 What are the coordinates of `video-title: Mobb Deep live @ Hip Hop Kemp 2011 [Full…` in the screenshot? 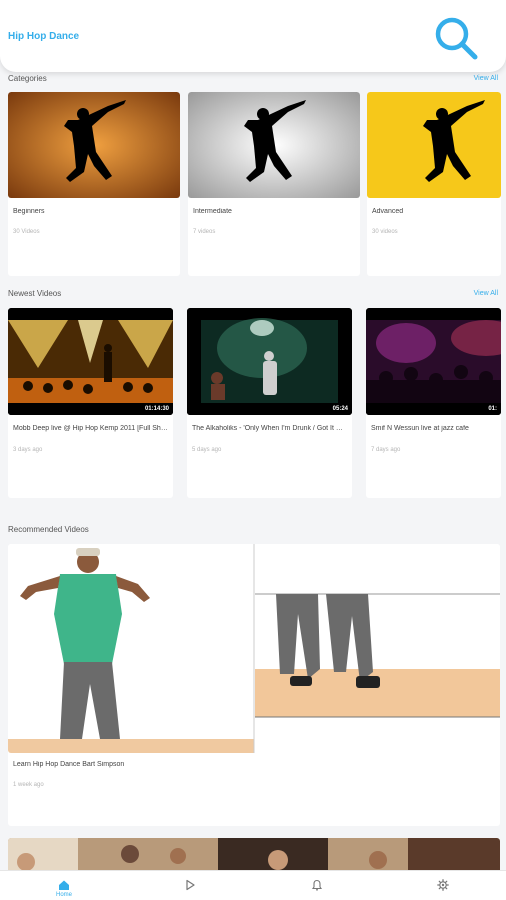 It's located at (90, 428).